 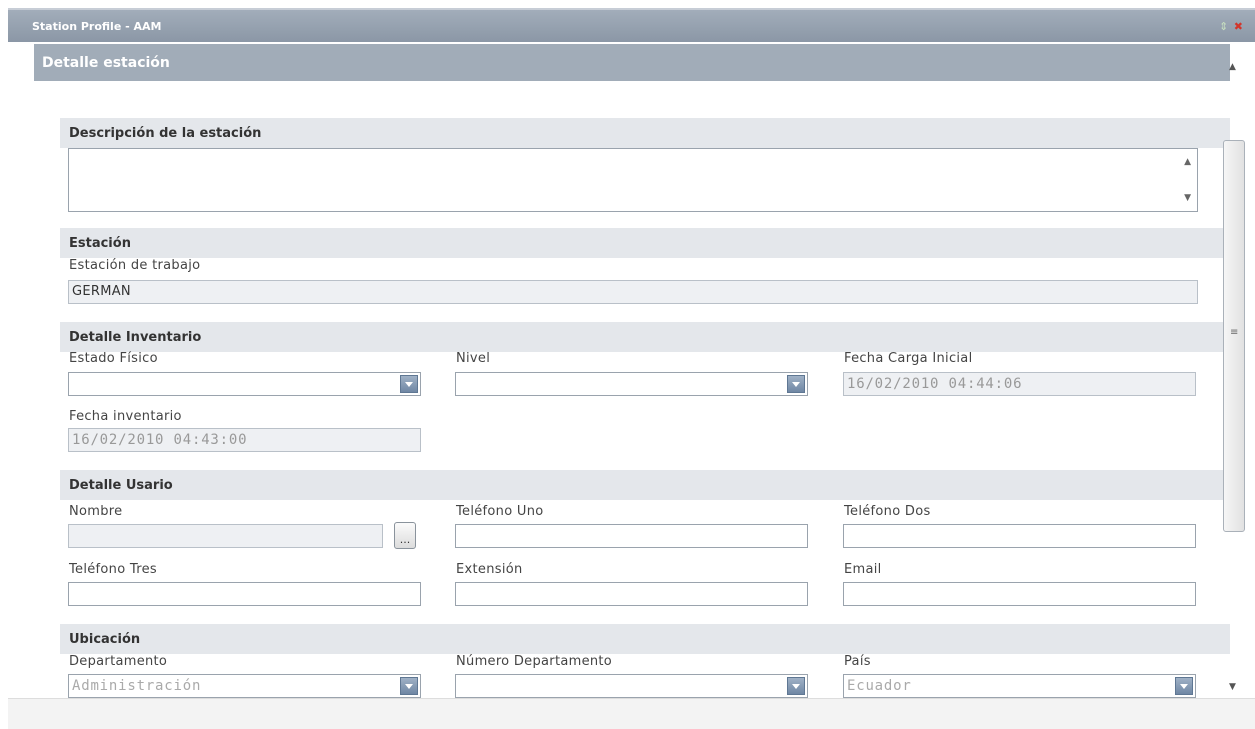 What do you see at coordinates (857, 661) in the screenshot?
I see `pais-label: País` at bounding box center [857, 661].